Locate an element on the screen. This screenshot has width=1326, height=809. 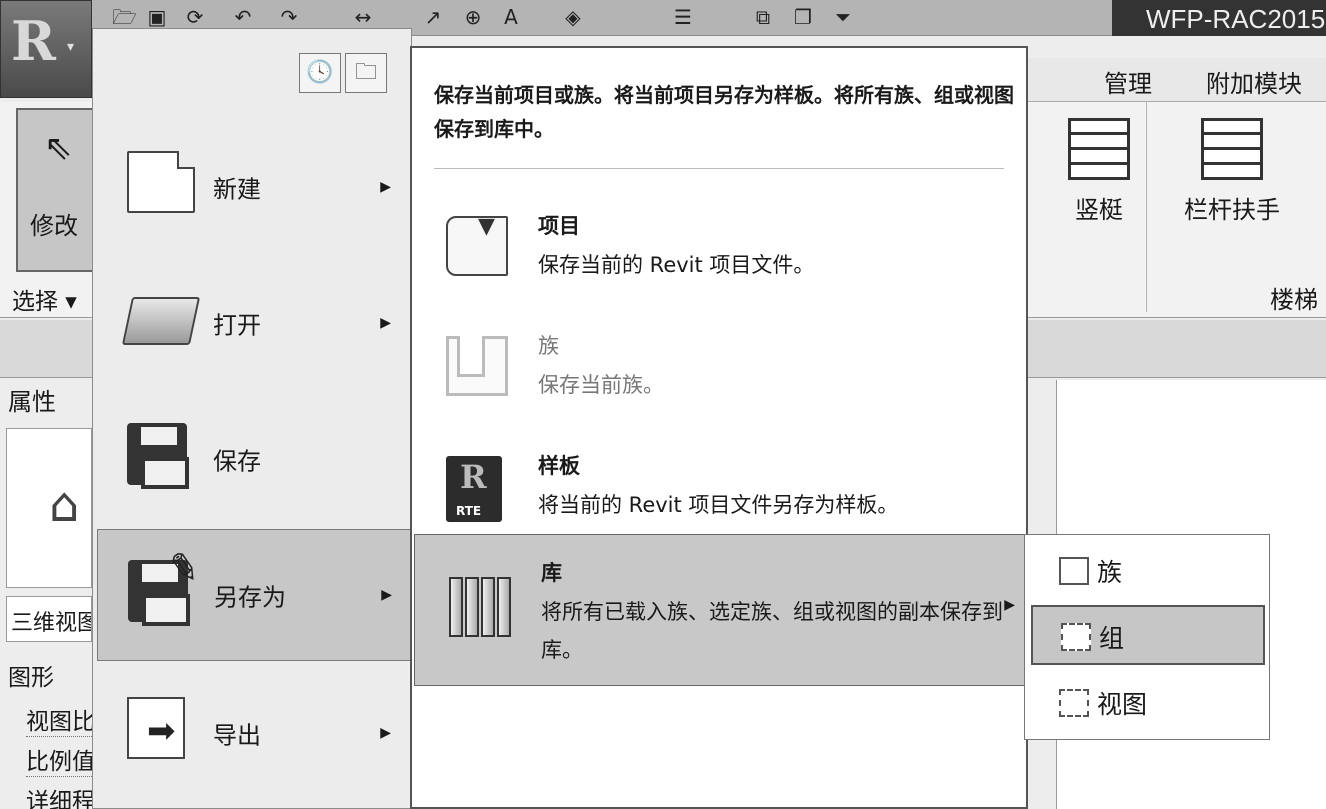
library-group: 组 is located at coordinates (1148, 635).